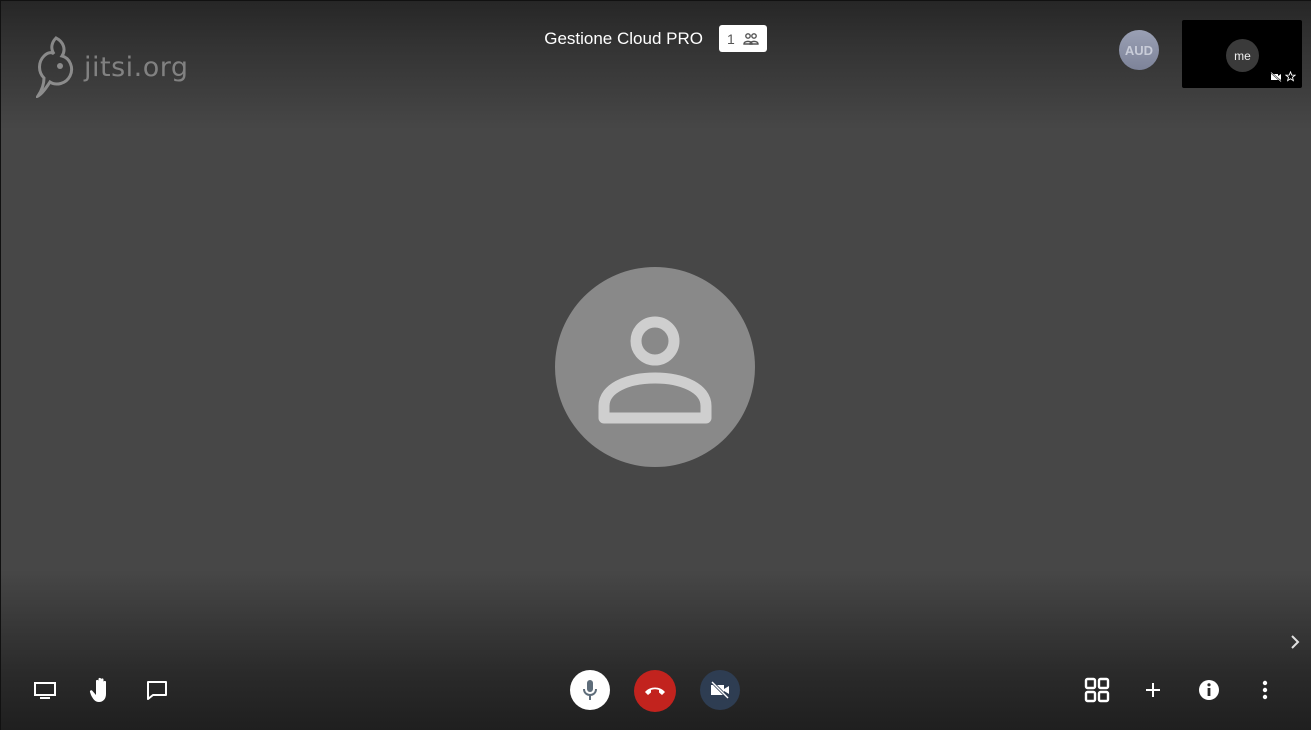 The height and width of the screenshot is (730, 1311). I want to click on tile-view-icon, so click(1097, 690).